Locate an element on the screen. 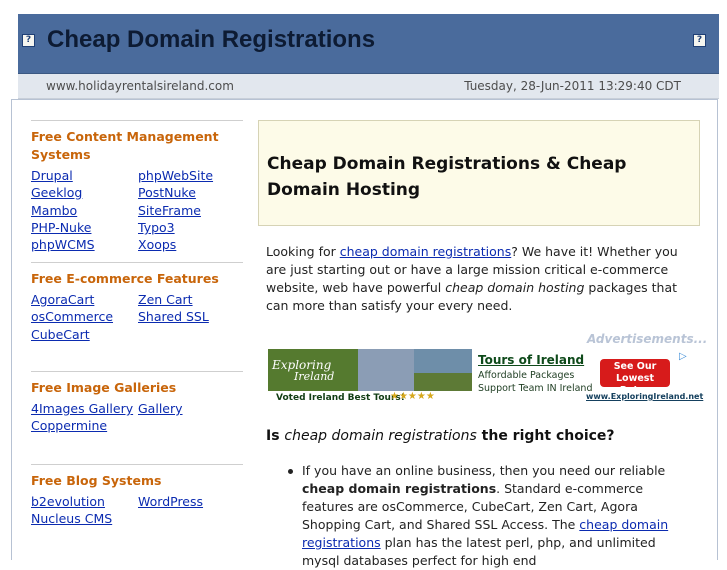 The height and width of the screenshot is (570, 727). sidebar-link-drupal: Drupal is located at coordinates (52, 175).